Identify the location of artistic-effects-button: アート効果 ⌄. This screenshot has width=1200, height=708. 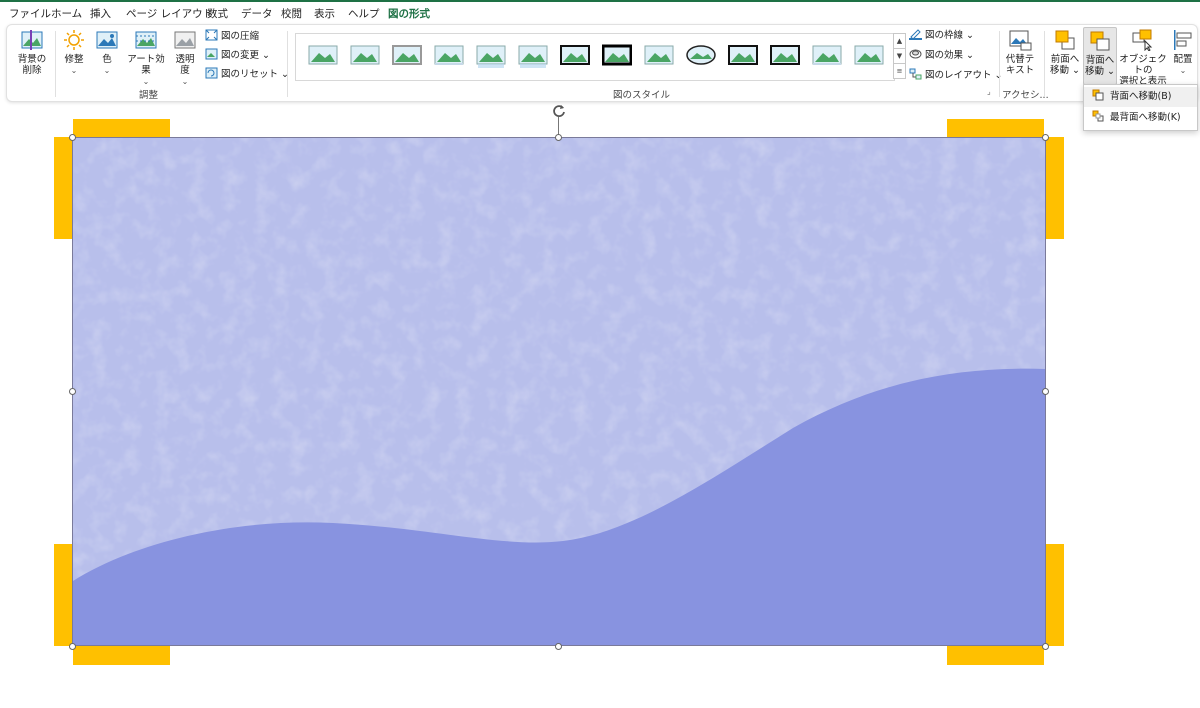
(146, 58).